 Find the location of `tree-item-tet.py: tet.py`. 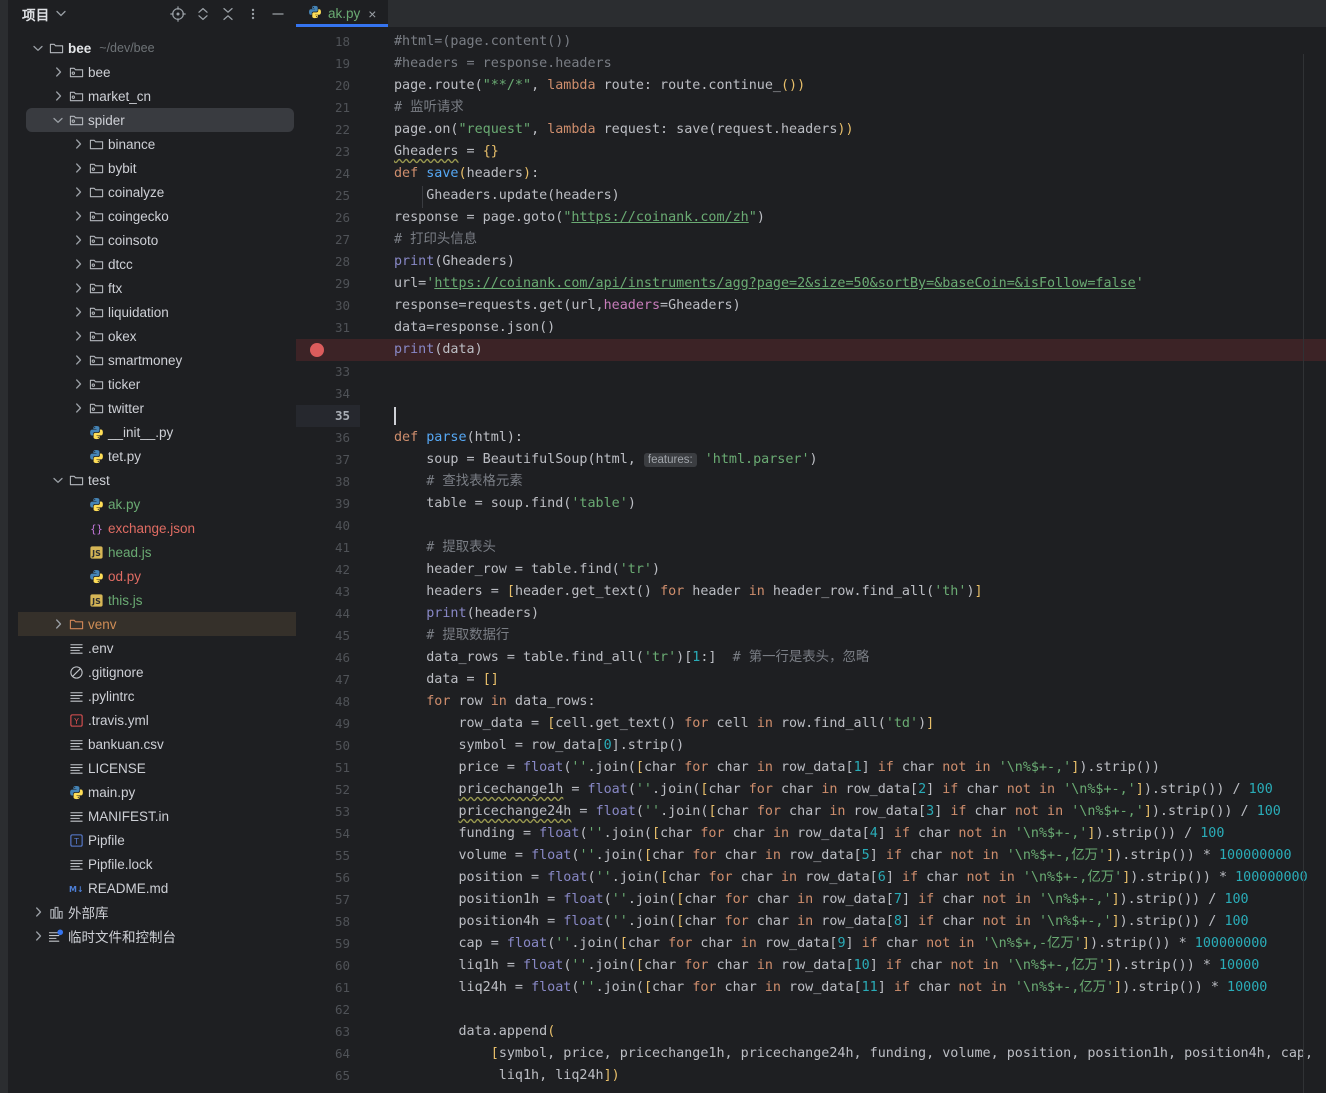

tree-item-tet.py: tet.py is located at coordinates (152, 456).